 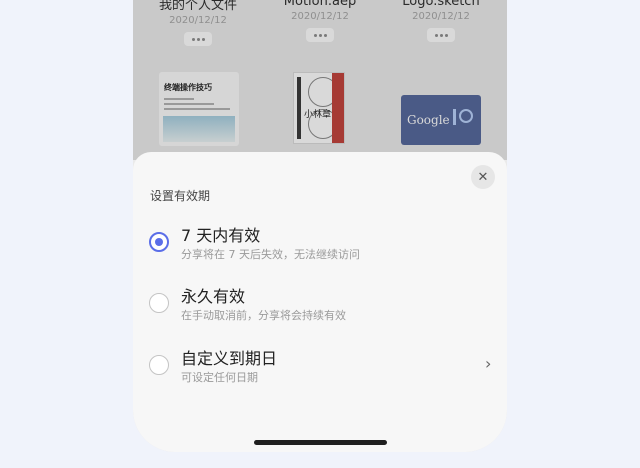 What do you see at coordinates (188, 87) in the screenshot?
I see `thumbnail-title: 终端操作技巧` at bounding box center [188, 87].